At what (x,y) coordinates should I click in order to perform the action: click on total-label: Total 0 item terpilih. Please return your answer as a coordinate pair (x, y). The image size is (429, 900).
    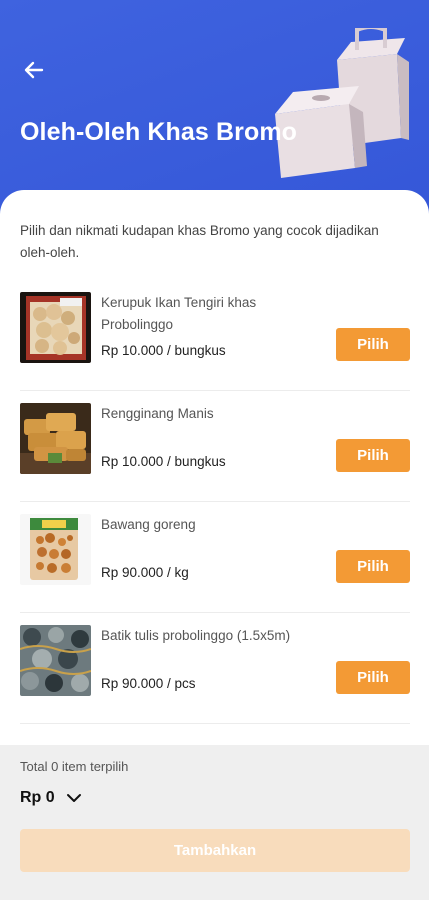
    Looking at the image, I should click on (74, 766).